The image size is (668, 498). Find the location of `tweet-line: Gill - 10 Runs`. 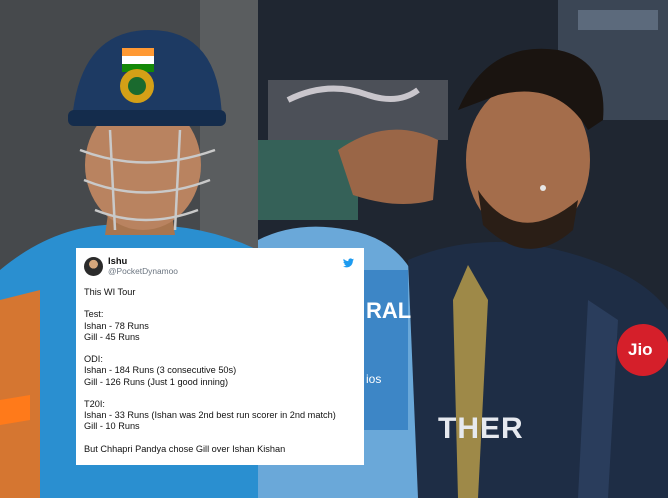

tweet-line: Gill - 10 Runs is located at coordinates (112, 426).